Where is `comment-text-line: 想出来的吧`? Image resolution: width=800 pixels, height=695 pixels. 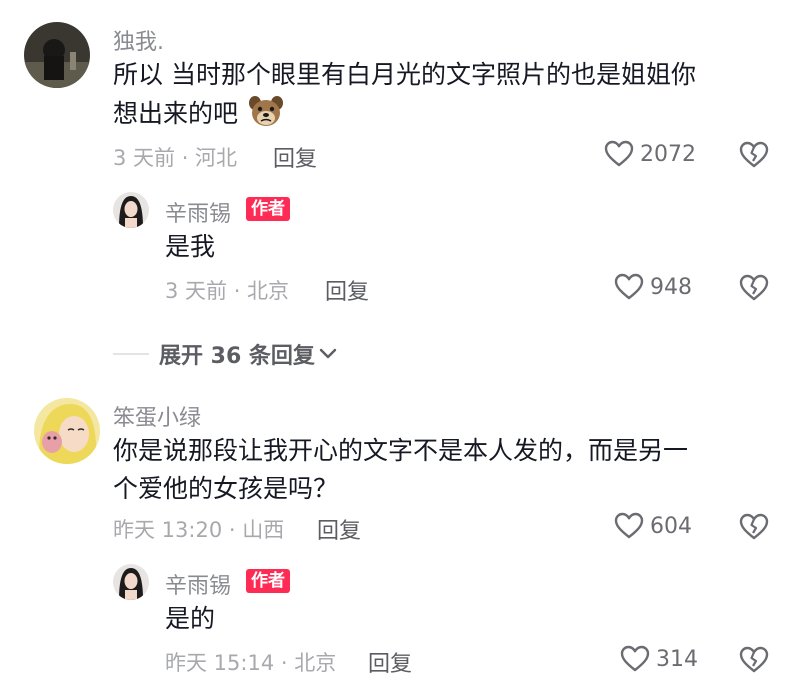
comment-text-line: 想出来的吧 is located at coordinates (176, 113).